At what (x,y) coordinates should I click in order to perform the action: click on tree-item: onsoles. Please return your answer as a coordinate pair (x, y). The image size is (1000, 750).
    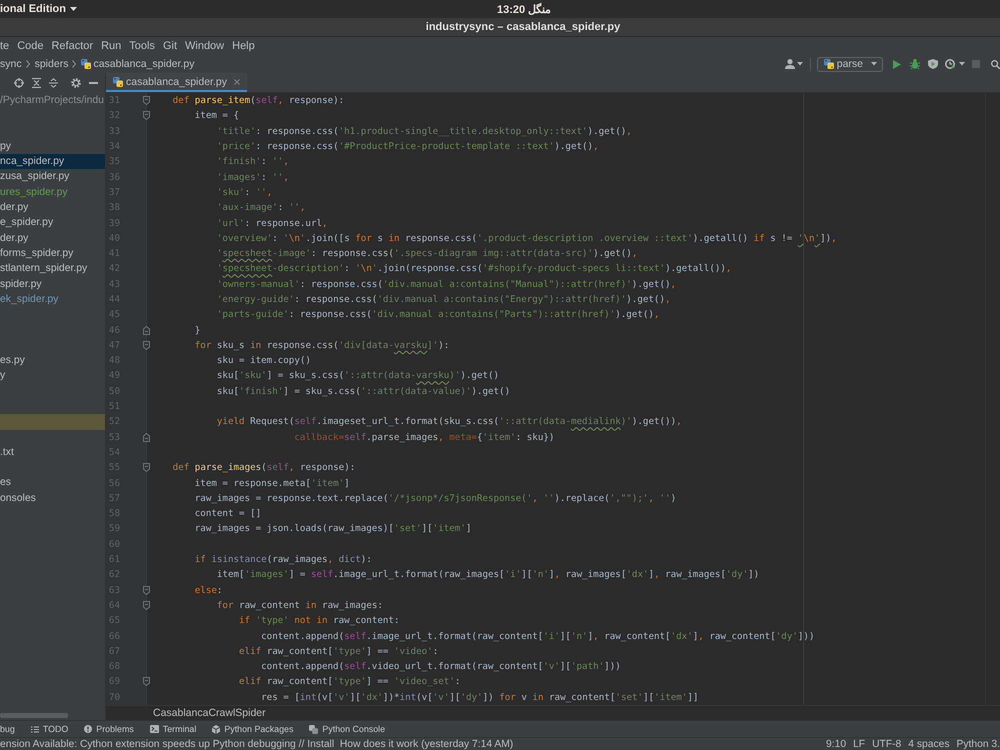
    Looking at the image, I should click on (52, 498).